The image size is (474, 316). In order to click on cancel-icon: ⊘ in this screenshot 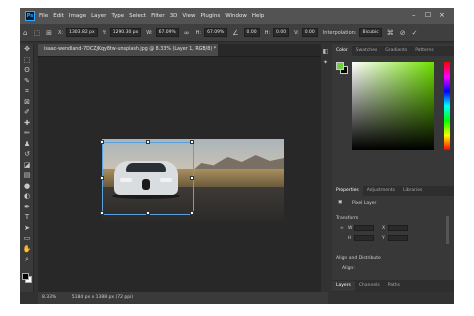, I will do `click(403, 33)`.